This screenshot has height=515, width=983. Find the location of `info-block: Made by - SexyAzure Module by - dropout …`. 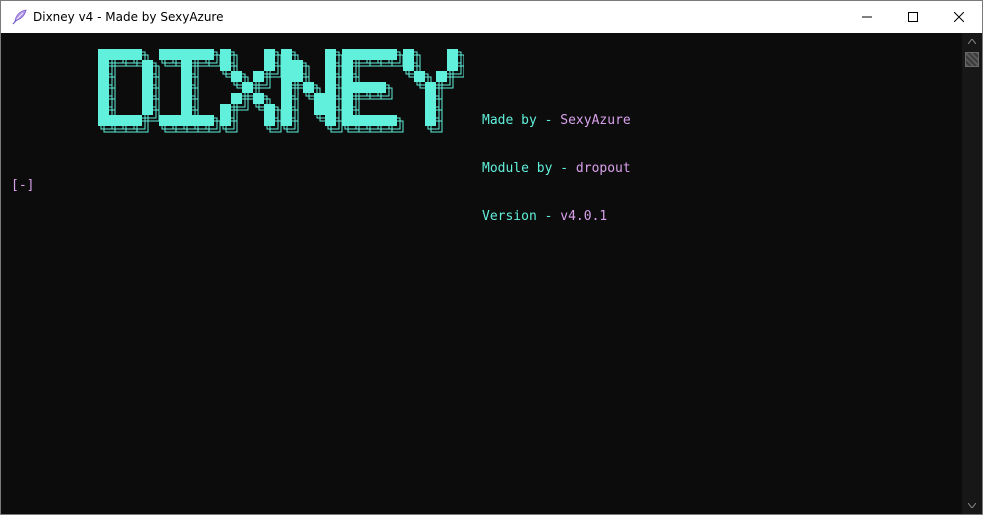

info-block: Made by - SexyAzure Module by - dropout … is located at coordinates (556, 169).